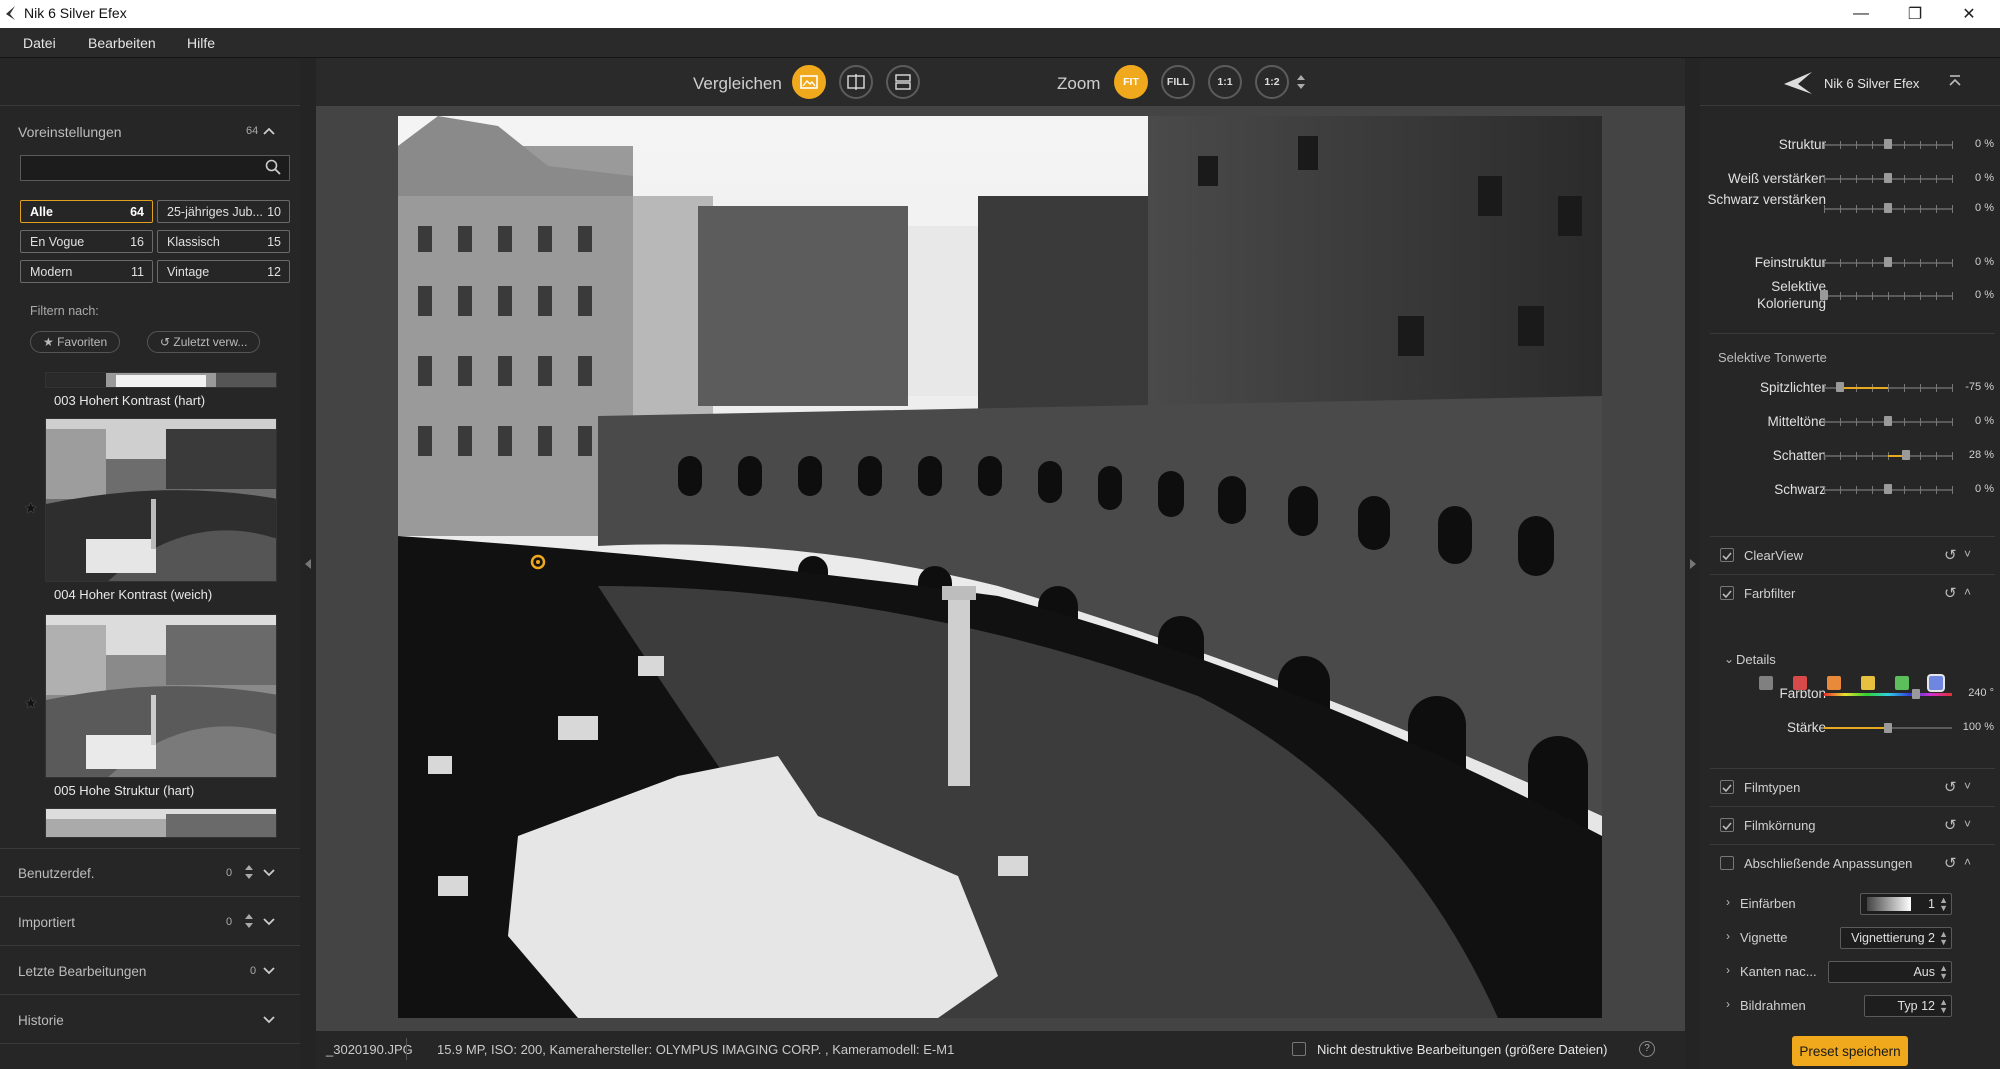 Image resolution: width=2000 pixels, height=1069 pixels. Describe the element at coordinates (1905, 455) in the screenshot. I see `tonal-2-slider-knob` at that location.